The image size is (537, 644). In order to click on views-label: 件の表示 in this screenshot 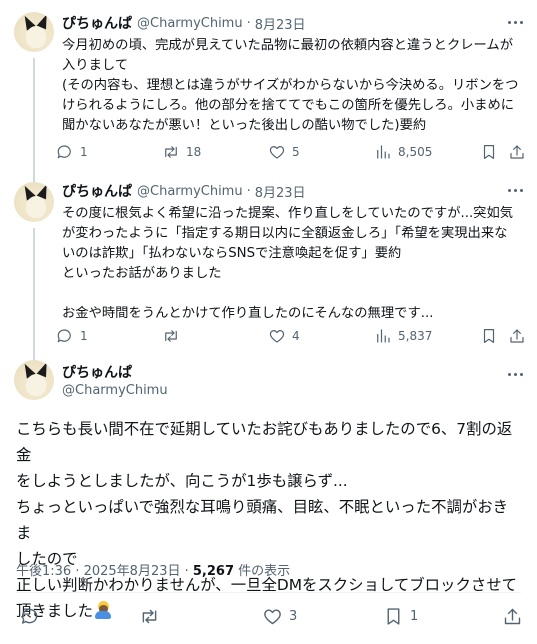, I will do `click(262, 571)`.